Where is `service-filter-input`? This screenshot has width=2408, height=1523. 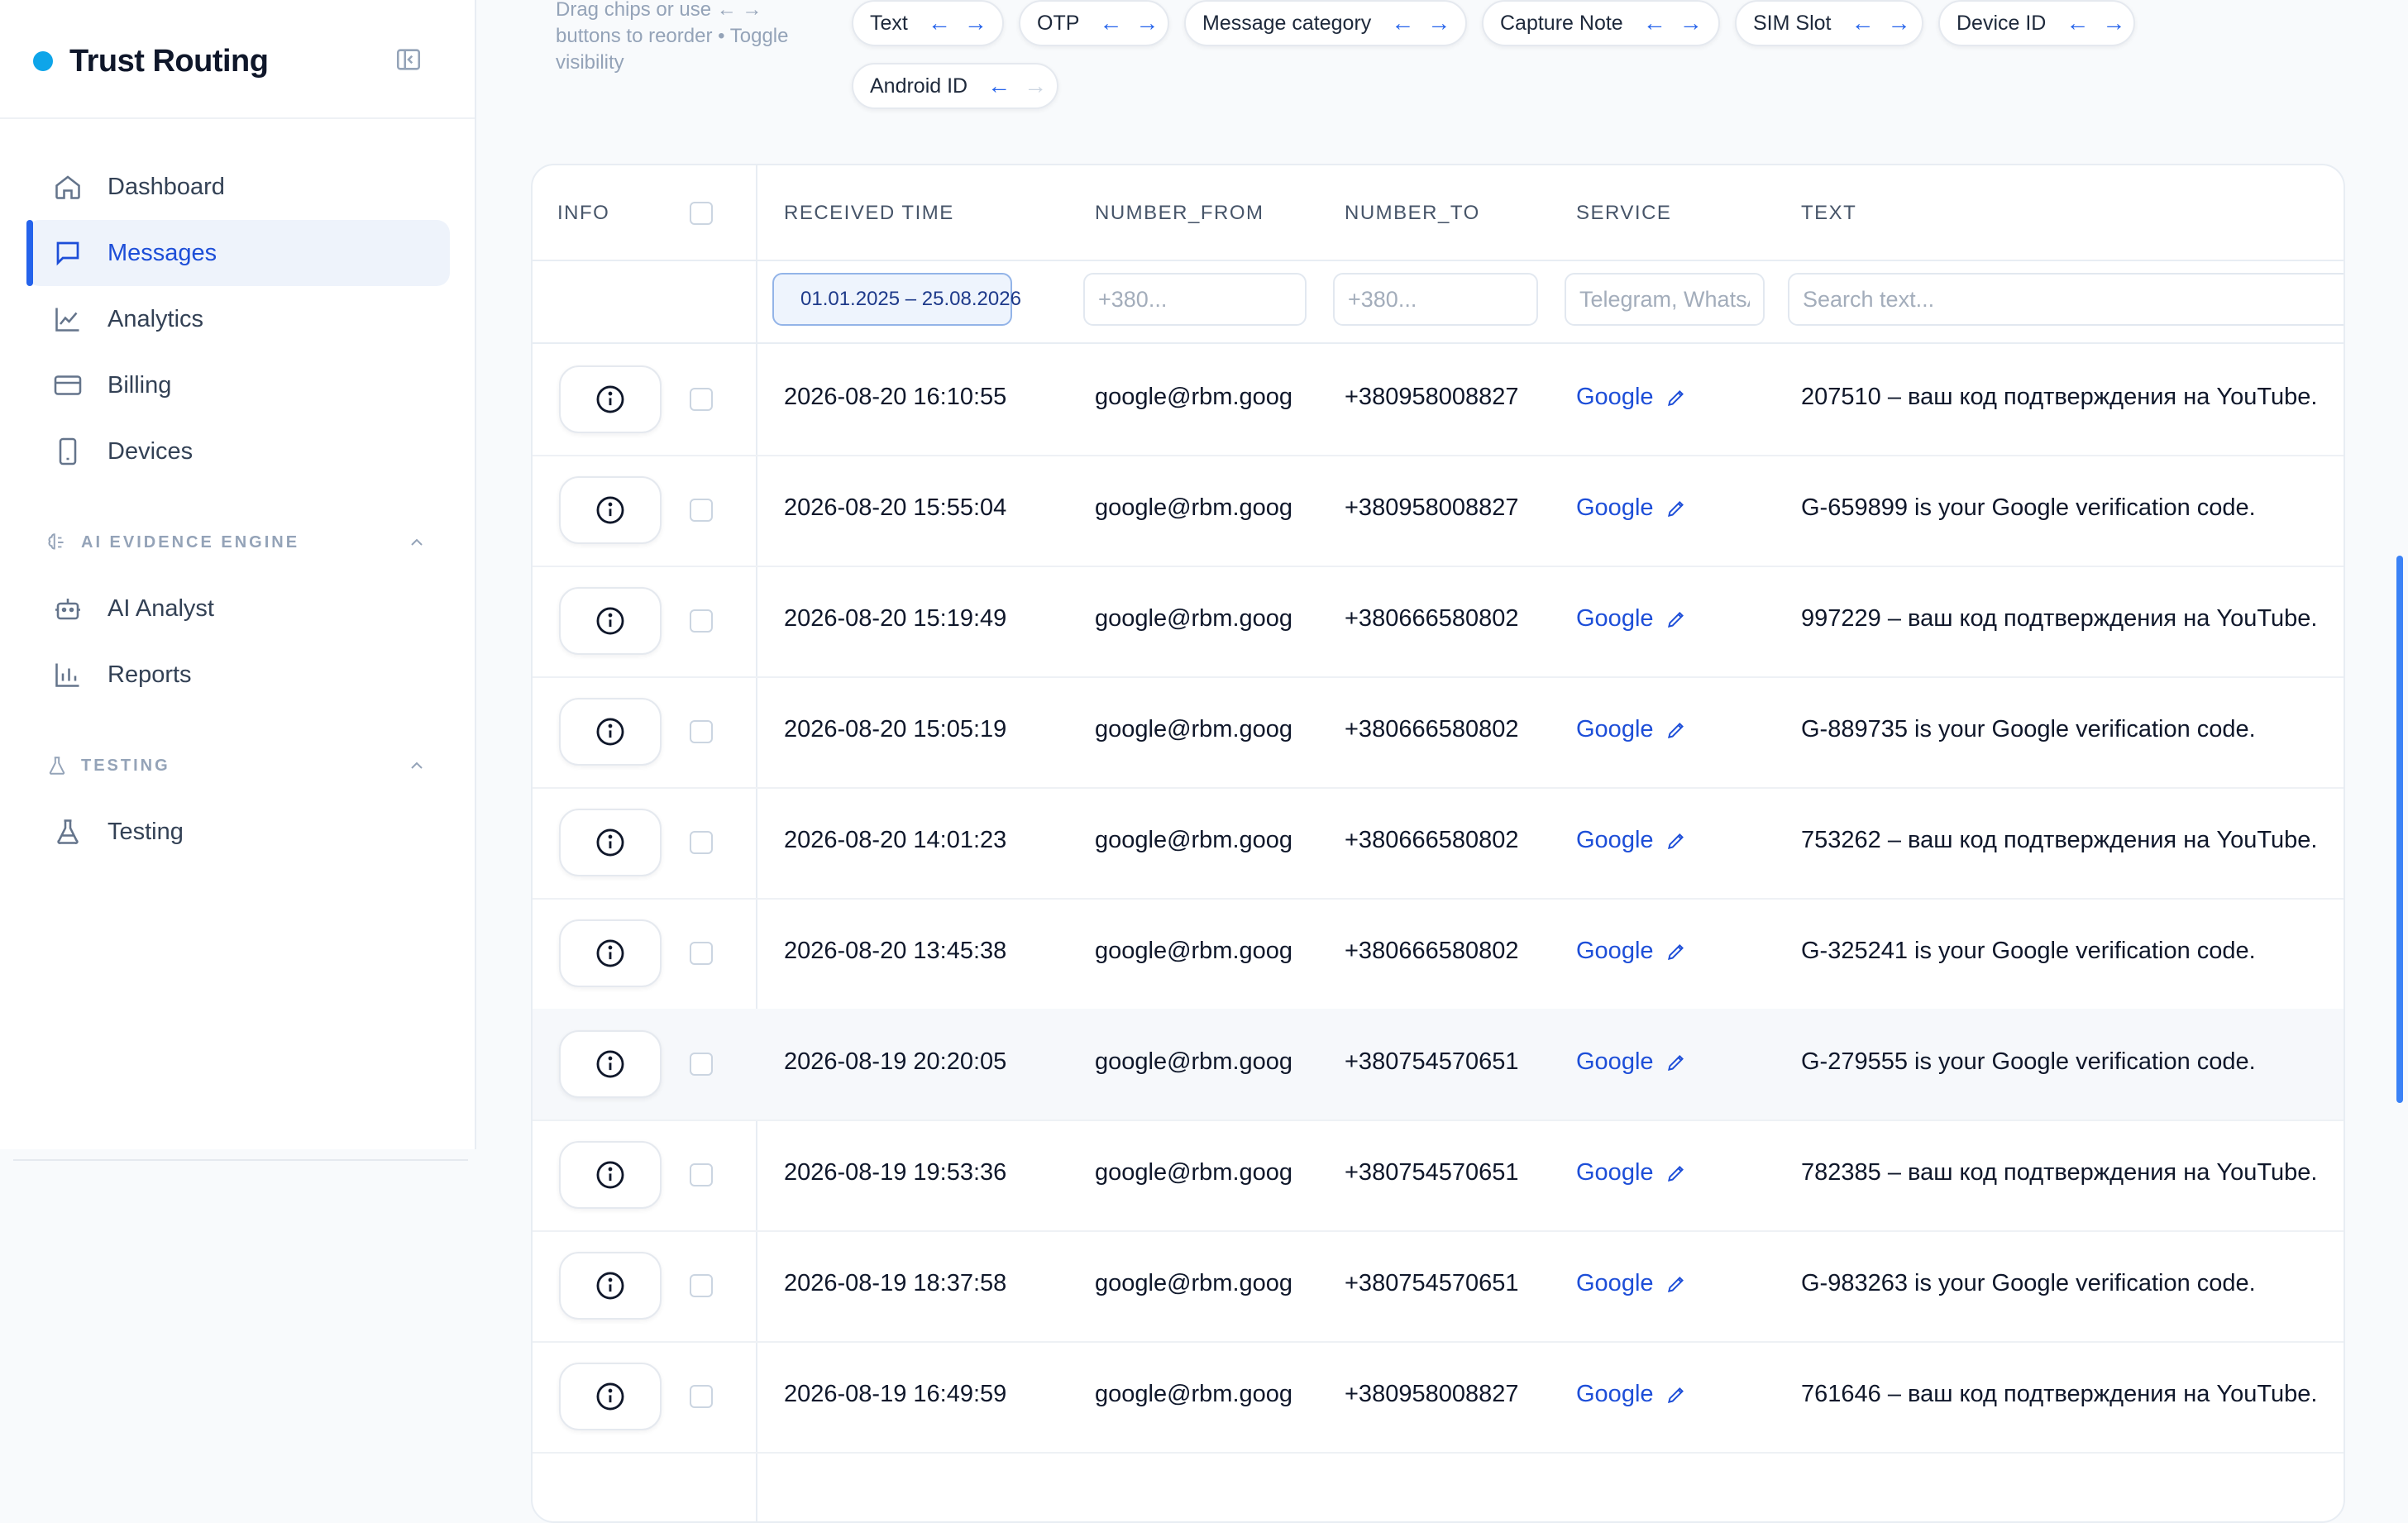
service-filter-input is located at coordinates (1665, 299).